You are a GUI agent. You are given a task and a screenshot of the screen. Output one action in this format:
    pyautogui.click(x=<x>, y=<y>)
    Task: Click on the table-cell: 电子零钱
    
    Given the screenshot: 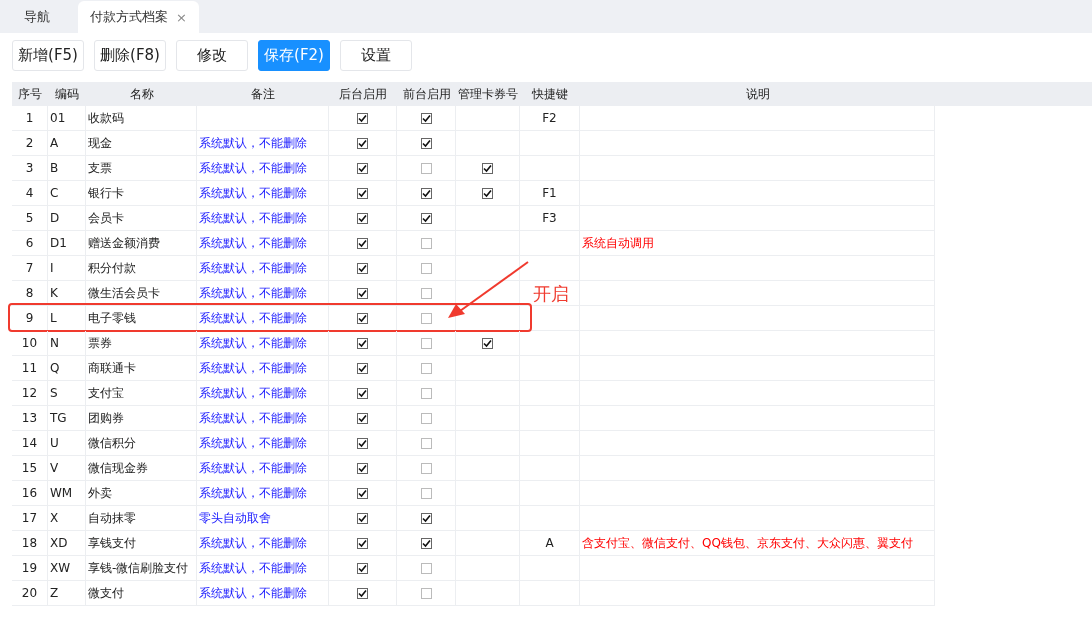 What is the action you would take?
    pyautogui.click(x=141, y=318)
    